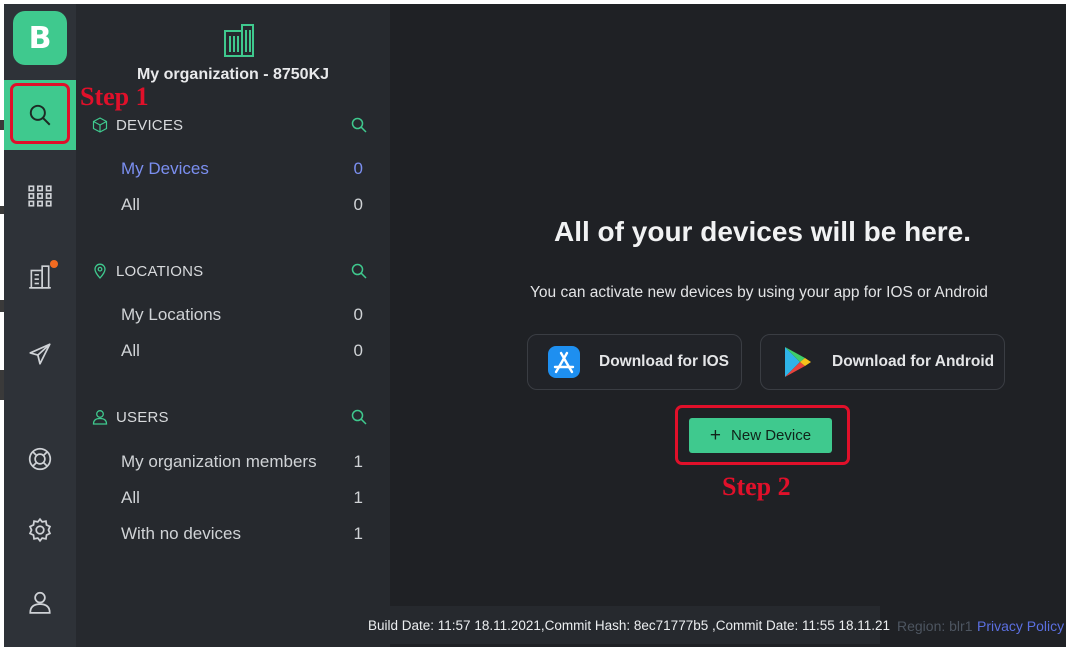  What do you see at coordinates (242, 498) in the screenshot?
I see `sidebar-item-all-users: All 1` at bounding box center [242, 498].